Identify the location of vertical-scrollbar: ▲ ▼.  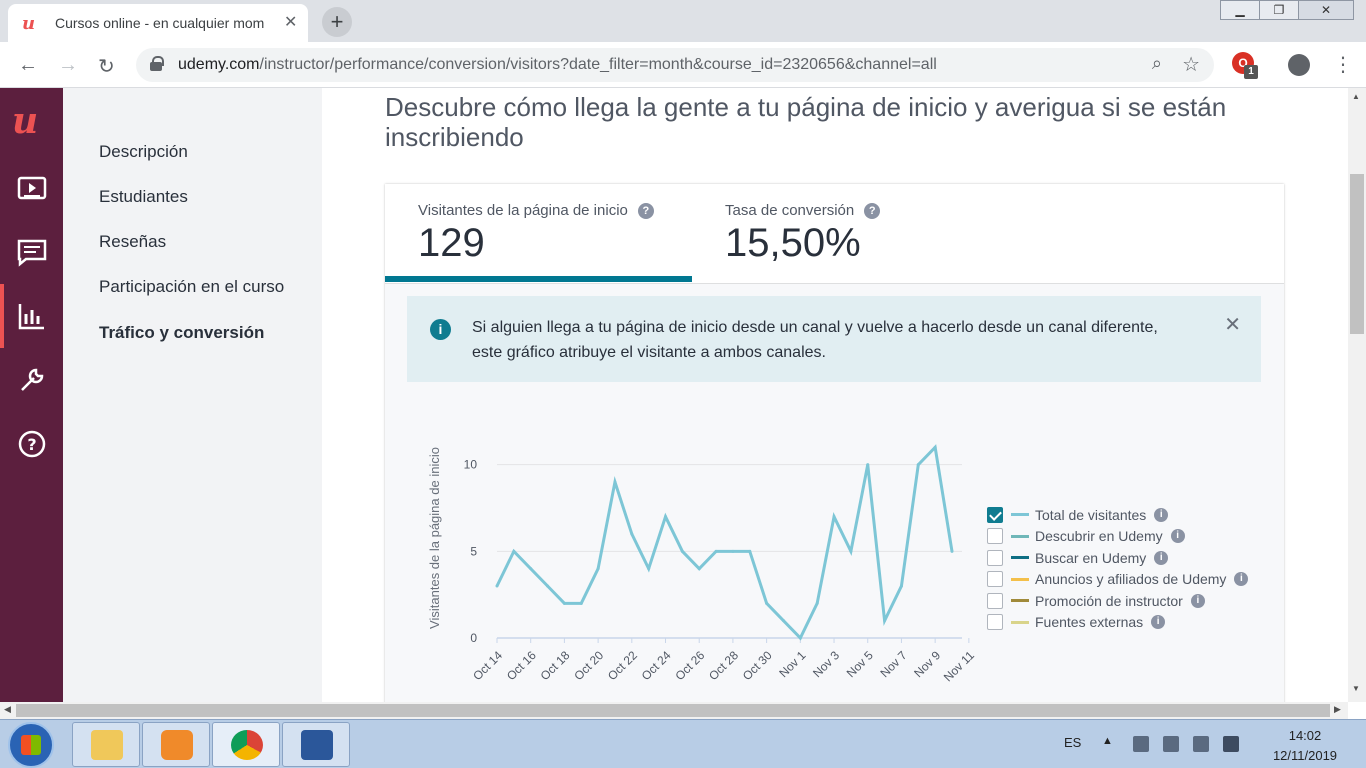
(1357, 395).